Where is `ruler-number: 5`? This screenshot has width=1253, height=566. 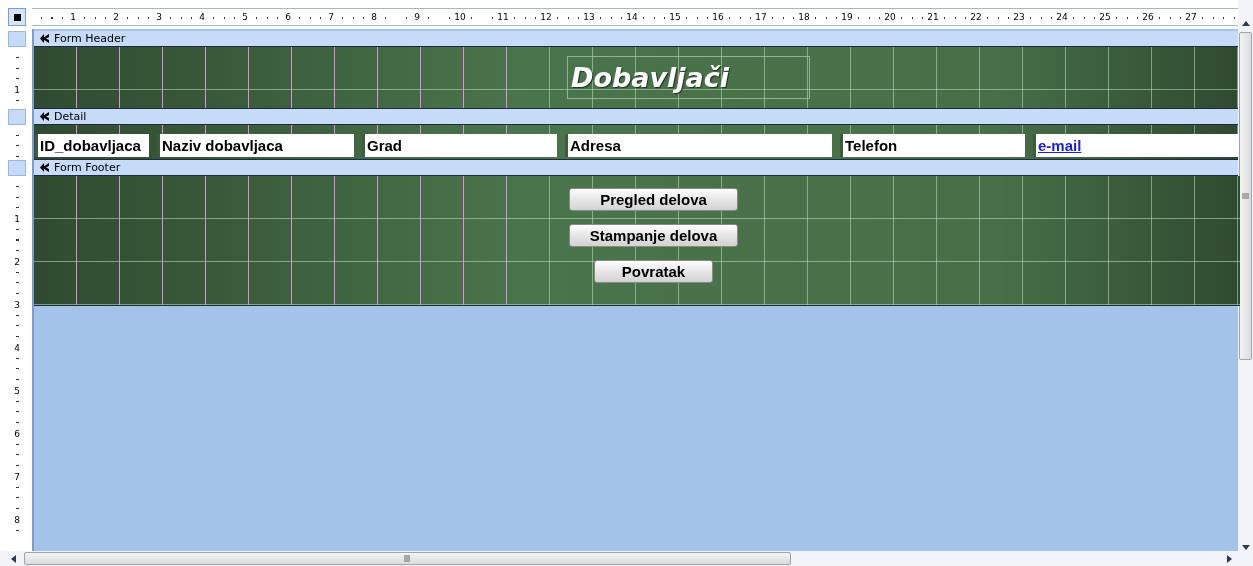 ruler-number: 5 is located at coordinates (17, 391).